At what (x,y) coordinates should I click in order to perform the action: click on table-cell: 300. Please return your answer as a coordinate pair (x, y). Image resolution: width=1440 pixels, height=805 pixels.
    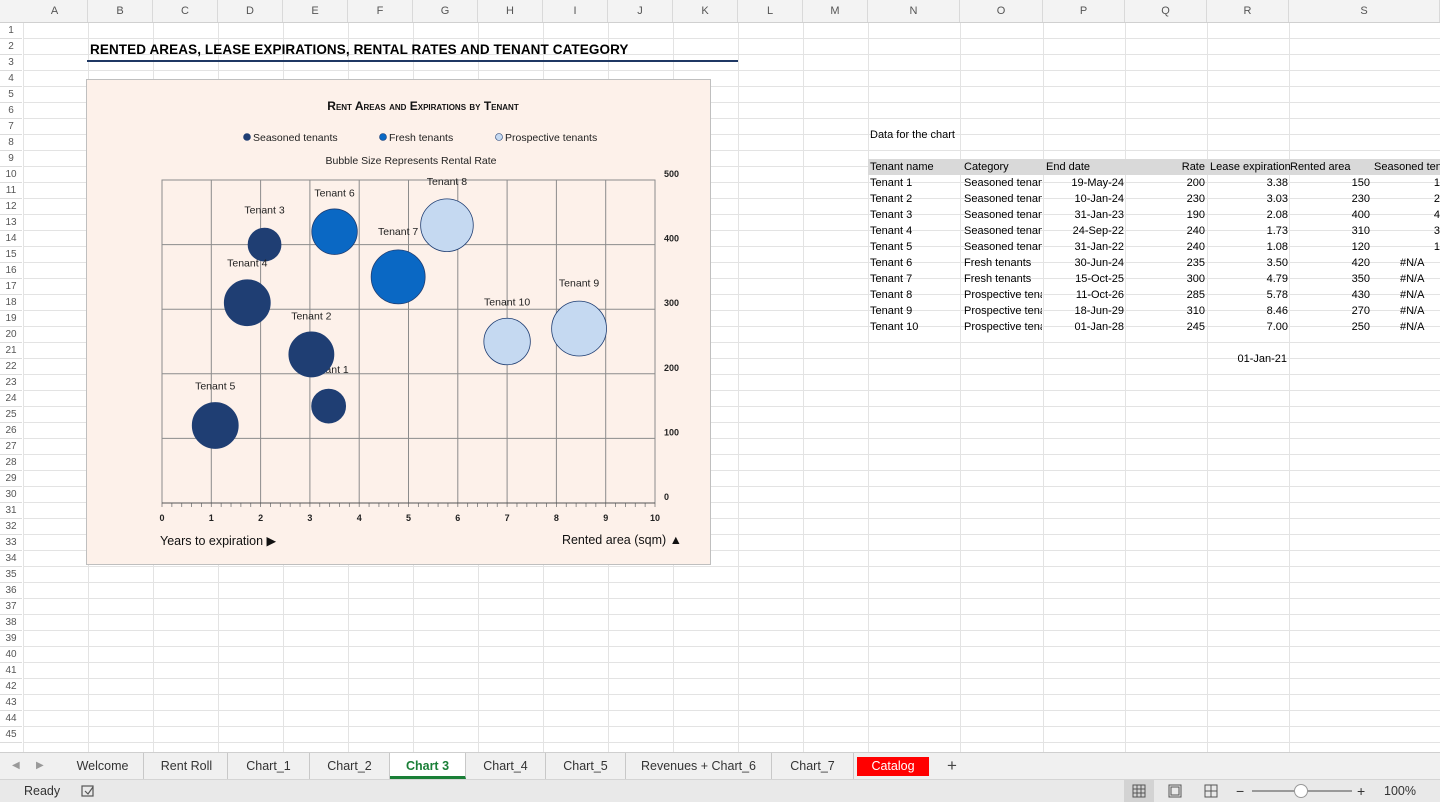
    Looking at the image, I should click on (1166, 279).